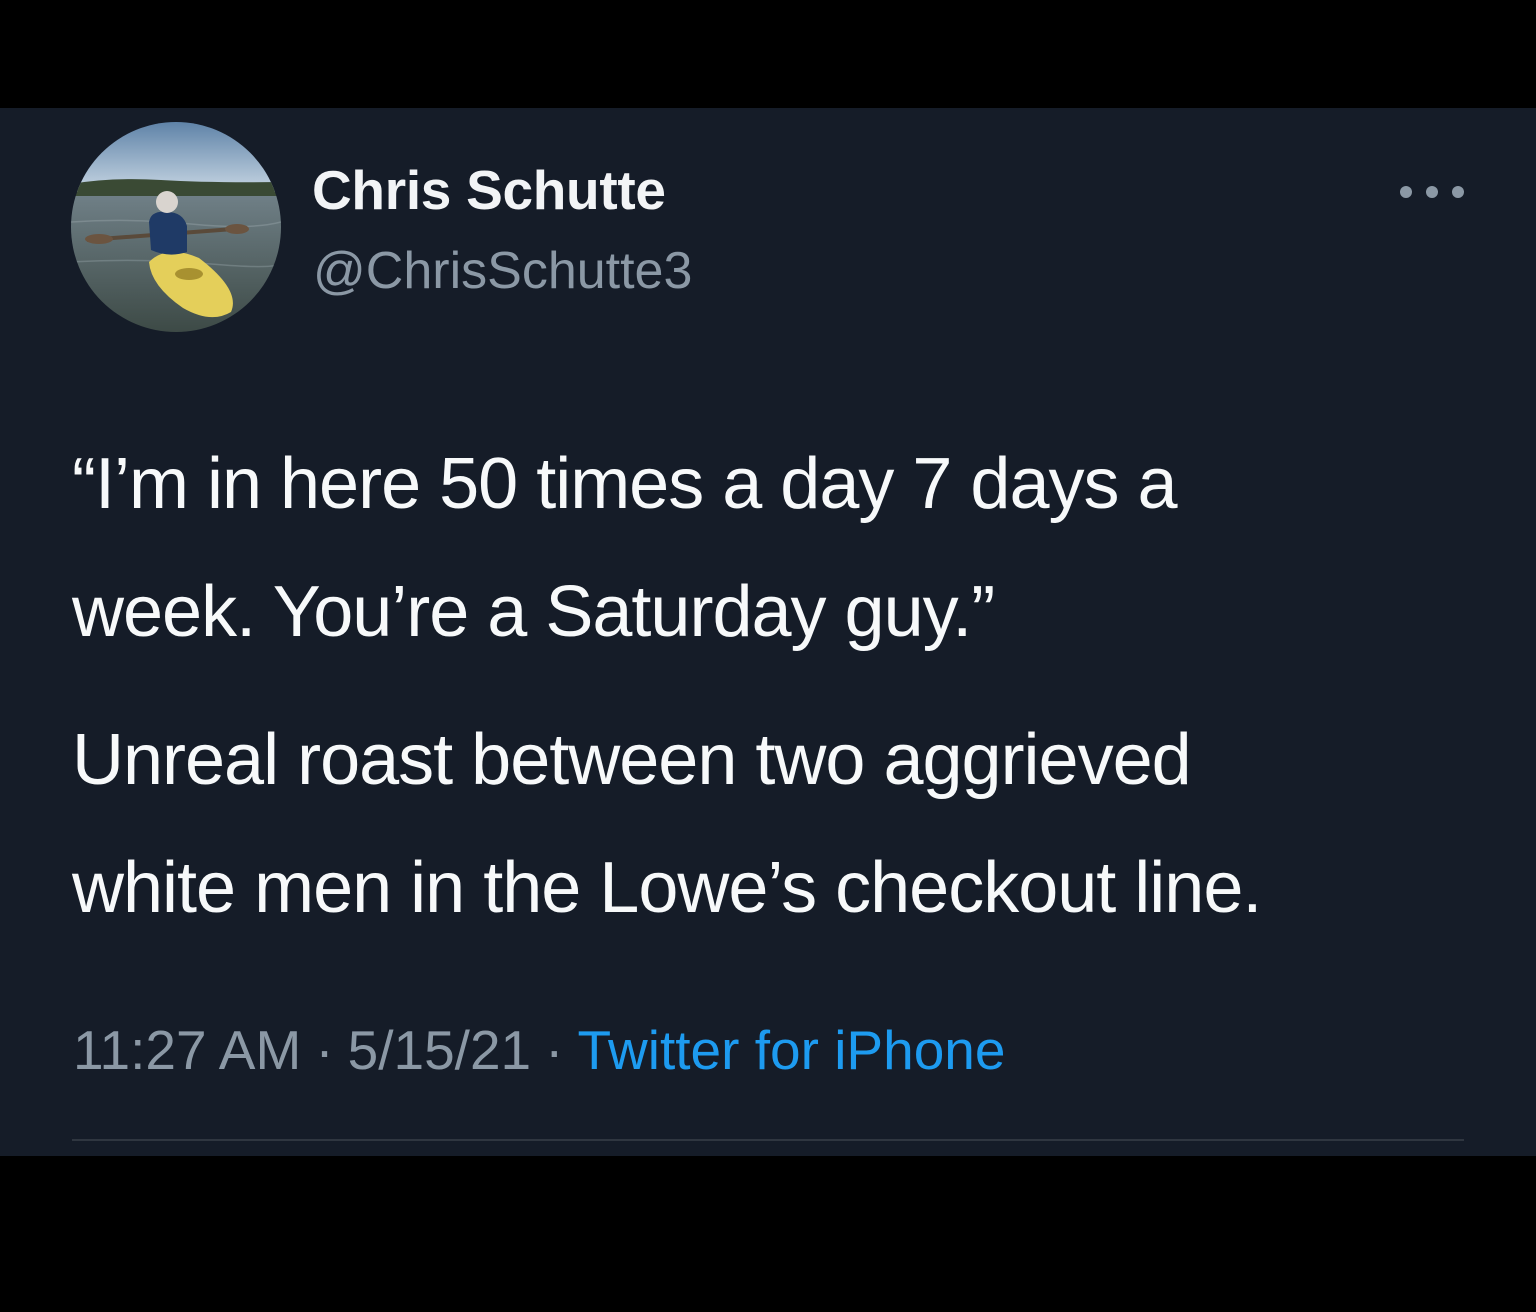 Image resolution: width=1536 pixels, height=1312 pixels. What do you see at coordinates (791, 1050) in the screenshot?
I see `tweet-source-link: Twitter for iPhone` at bounding box center [791, 1050].